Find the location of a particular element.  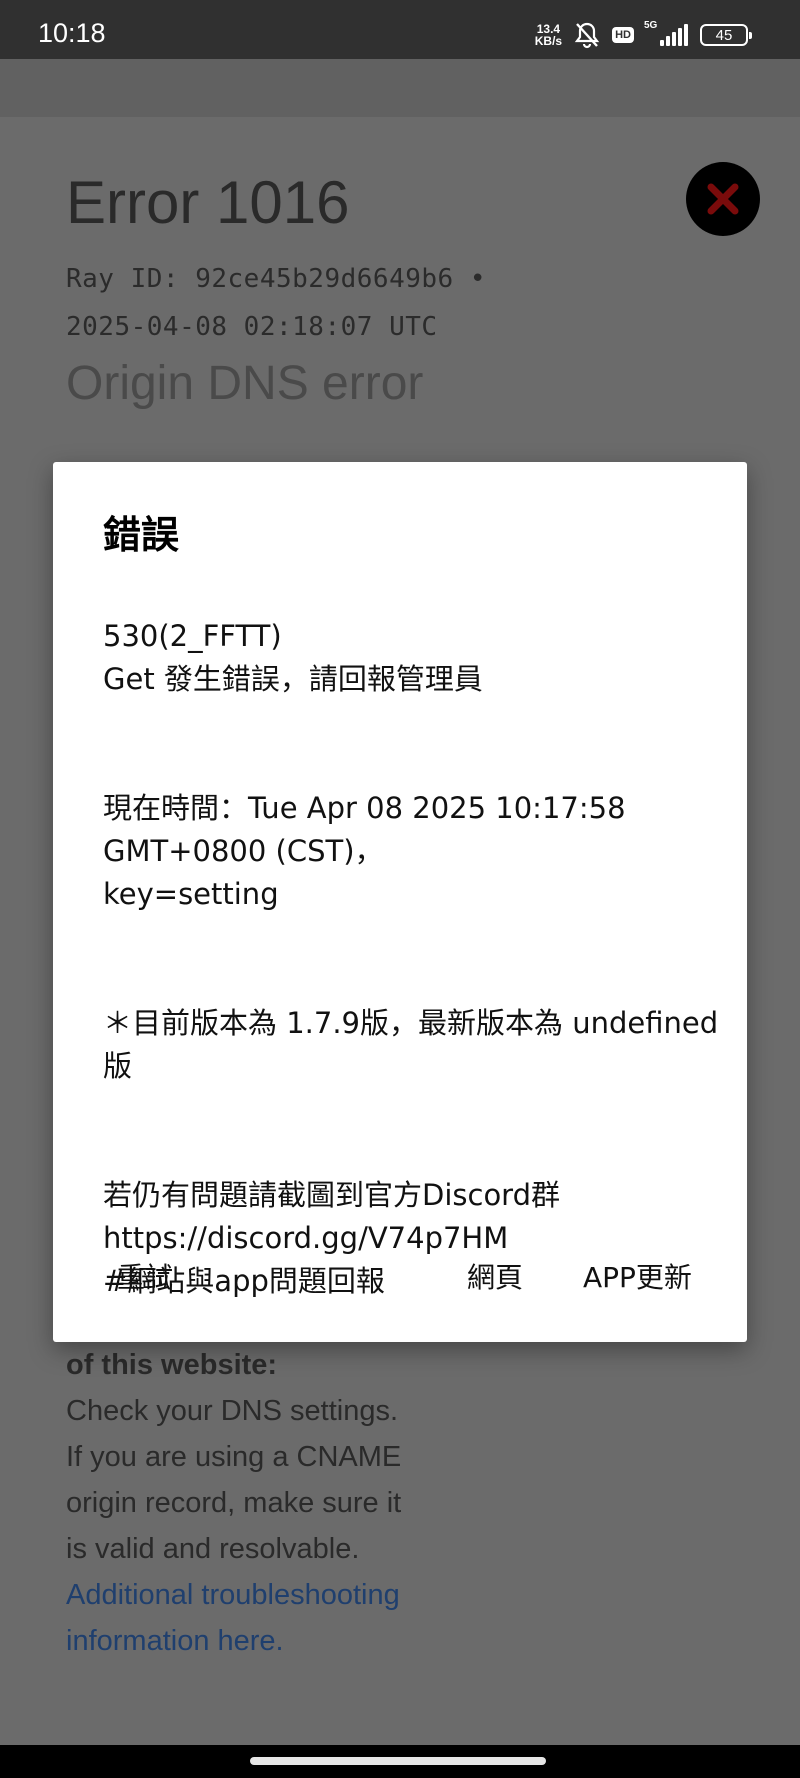

net-speed-unit: KB/s is located at coordinates (548, 41).